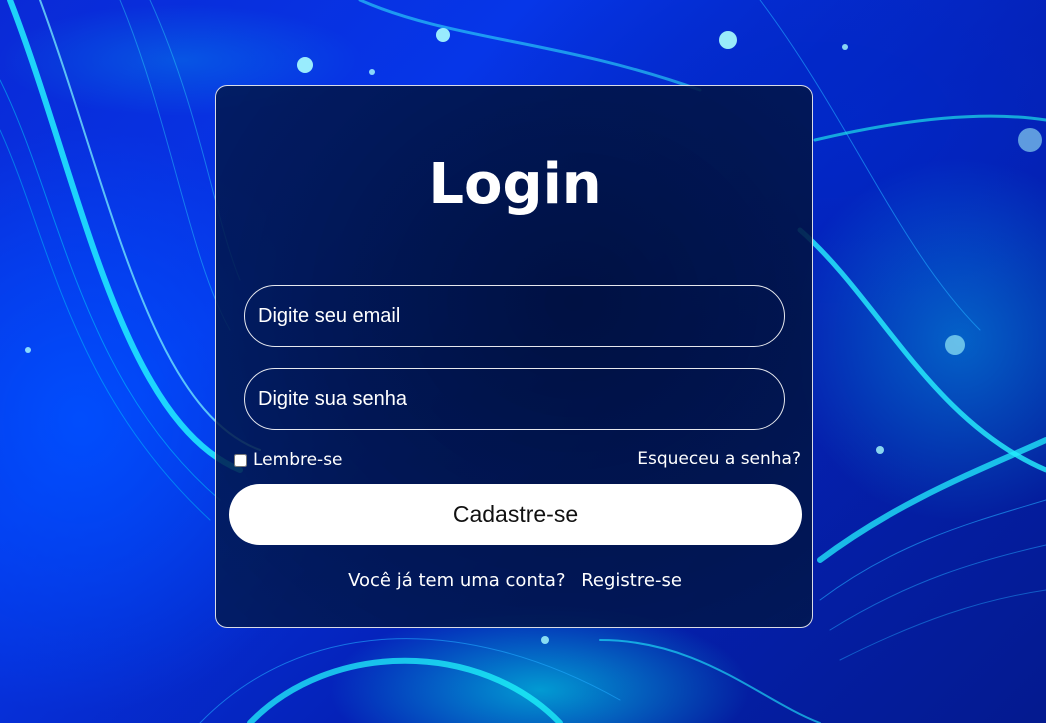  I want to click on remember-me: Lembre-se, so click(288, 460).